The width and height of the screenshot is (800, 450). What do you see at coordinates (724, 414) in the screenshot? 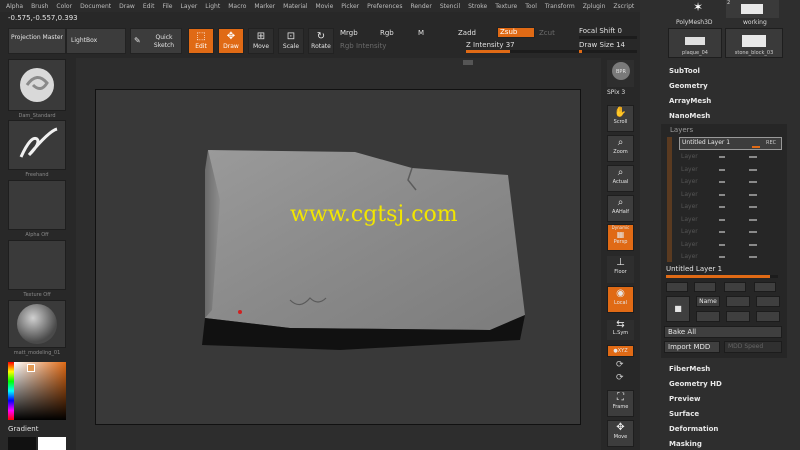
I see `surface-menu: Surface` at bounding box center [724, 414].